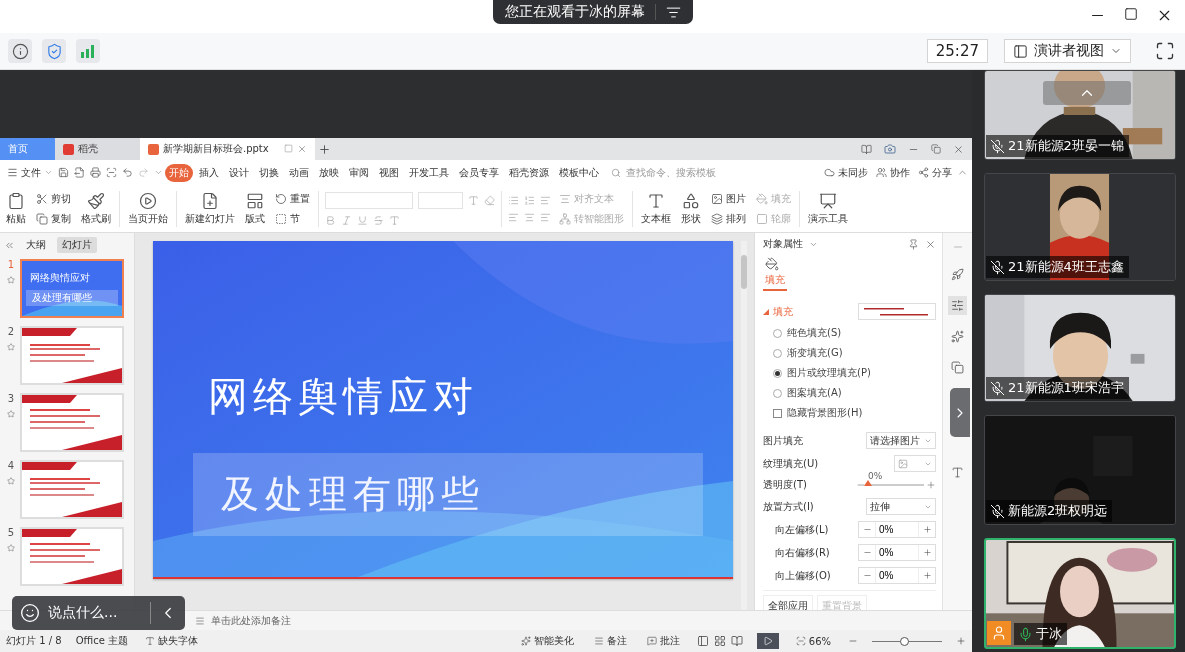 The width and height of the screenshot is (1185, 652). I want to click on format-painter-button: 格式刷, so click(96, 208).